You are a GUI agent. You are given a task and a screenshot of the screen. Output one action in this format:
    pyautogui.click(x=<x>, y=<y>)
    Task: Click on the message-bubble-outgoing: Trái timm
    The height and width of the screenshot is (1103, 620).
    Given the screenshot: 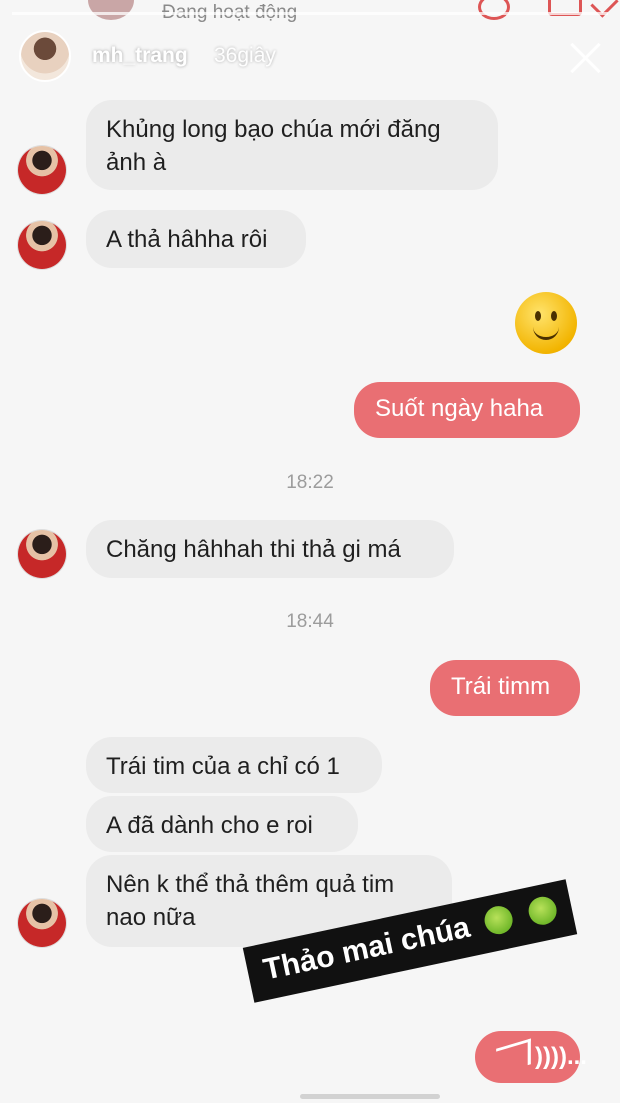 What is the action you would take?
    pyautogui.click(x=505, y=688)
    